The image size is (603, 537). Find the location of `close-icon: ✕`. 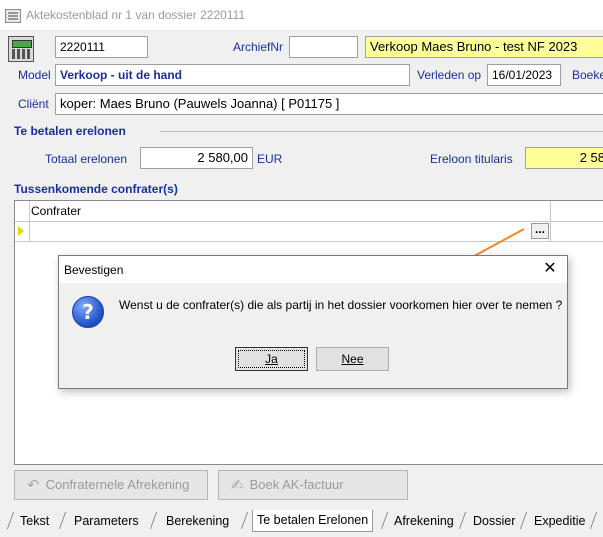

close-icon: ✕ is located at coordinates (550, 269).